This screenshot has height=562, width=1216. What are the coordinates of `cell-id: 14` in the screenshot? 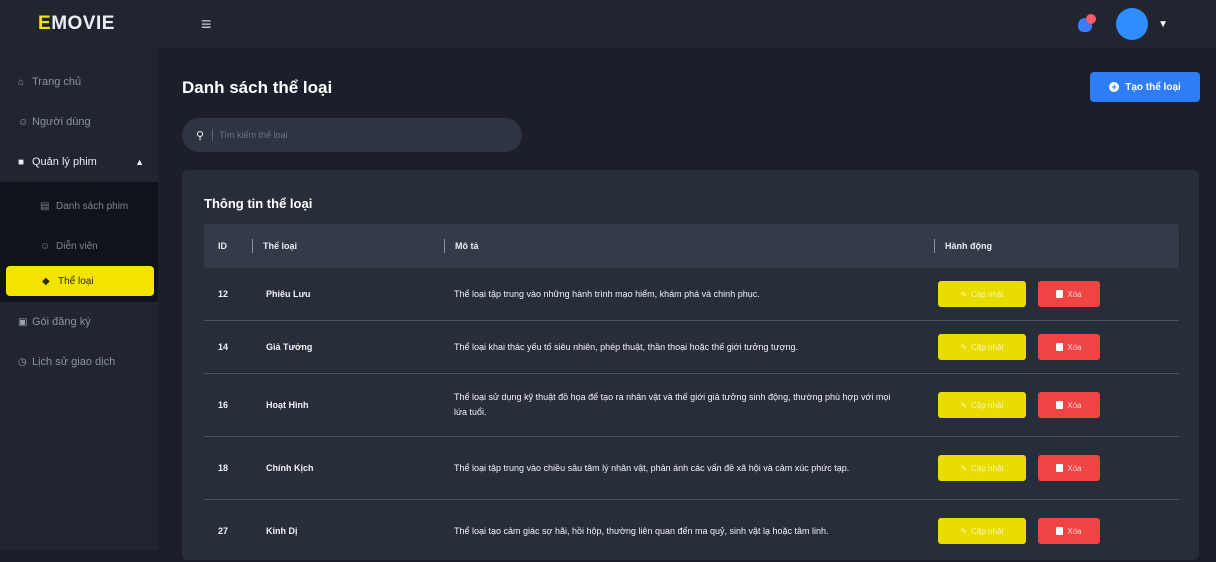 It's located at (223, 347).